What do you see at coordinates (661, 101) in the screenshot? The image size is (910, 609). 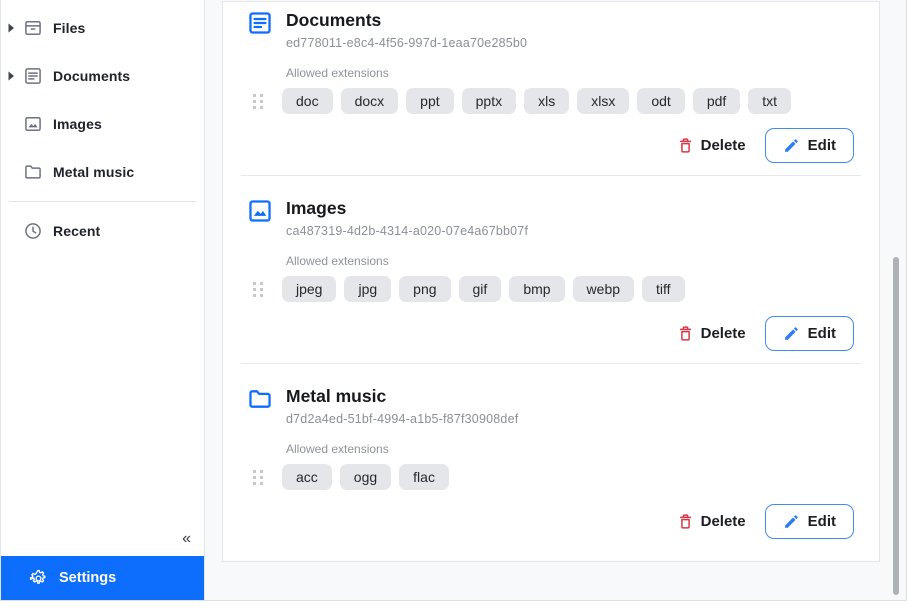 I see `extension-chip: odt` at bounding box center [661, 101].